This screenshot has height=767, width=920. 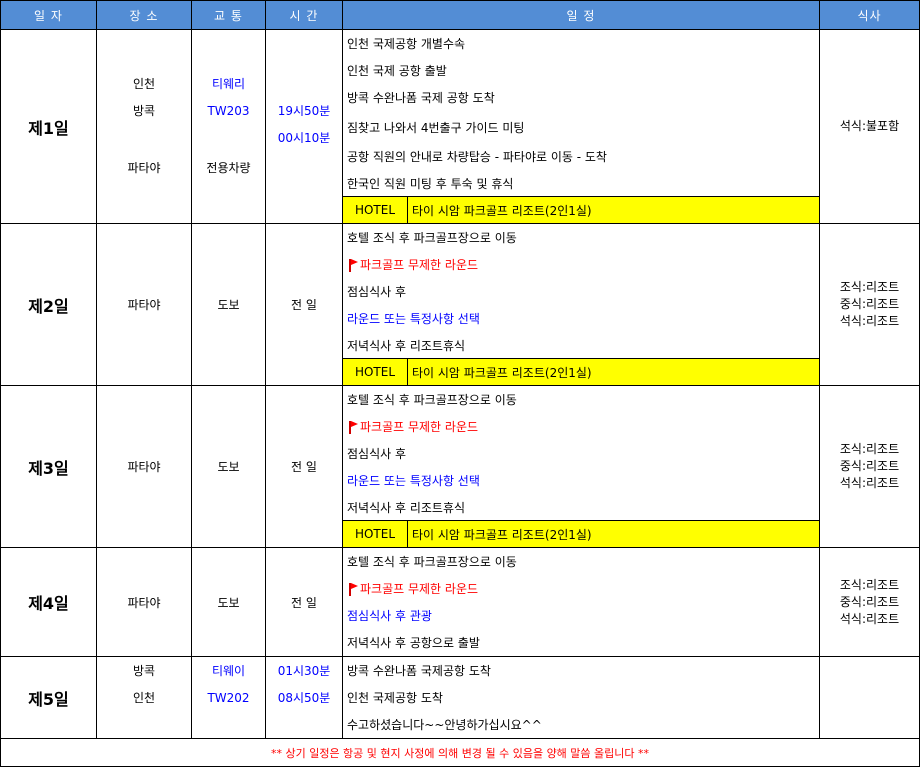 I want to click on transport-cell: 티웨리 TW203 전용차량, so click(x=228, y=126).